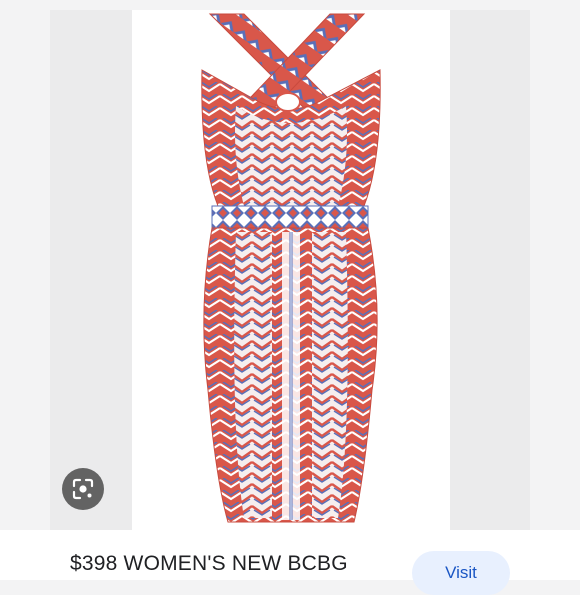  Describe the element at coordinates (461, 573) in the screenshot. I see `visit-button: Visit` at that location.